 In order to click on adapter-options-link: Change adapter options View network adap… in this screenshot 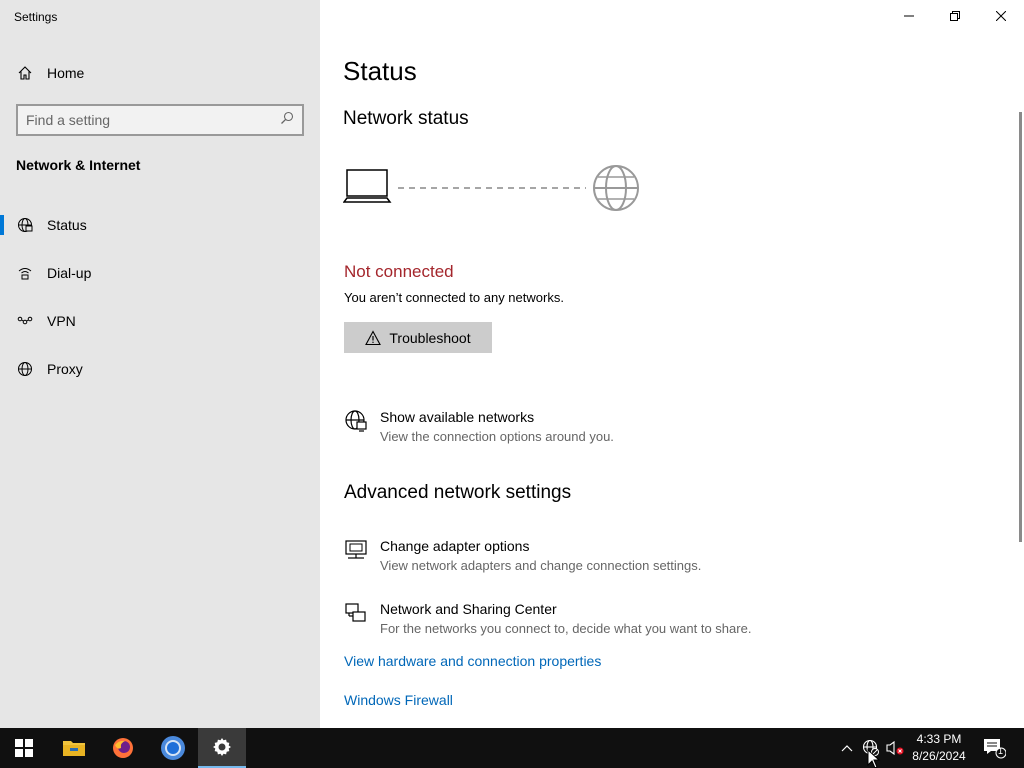, I will do `click(522, 555)`.